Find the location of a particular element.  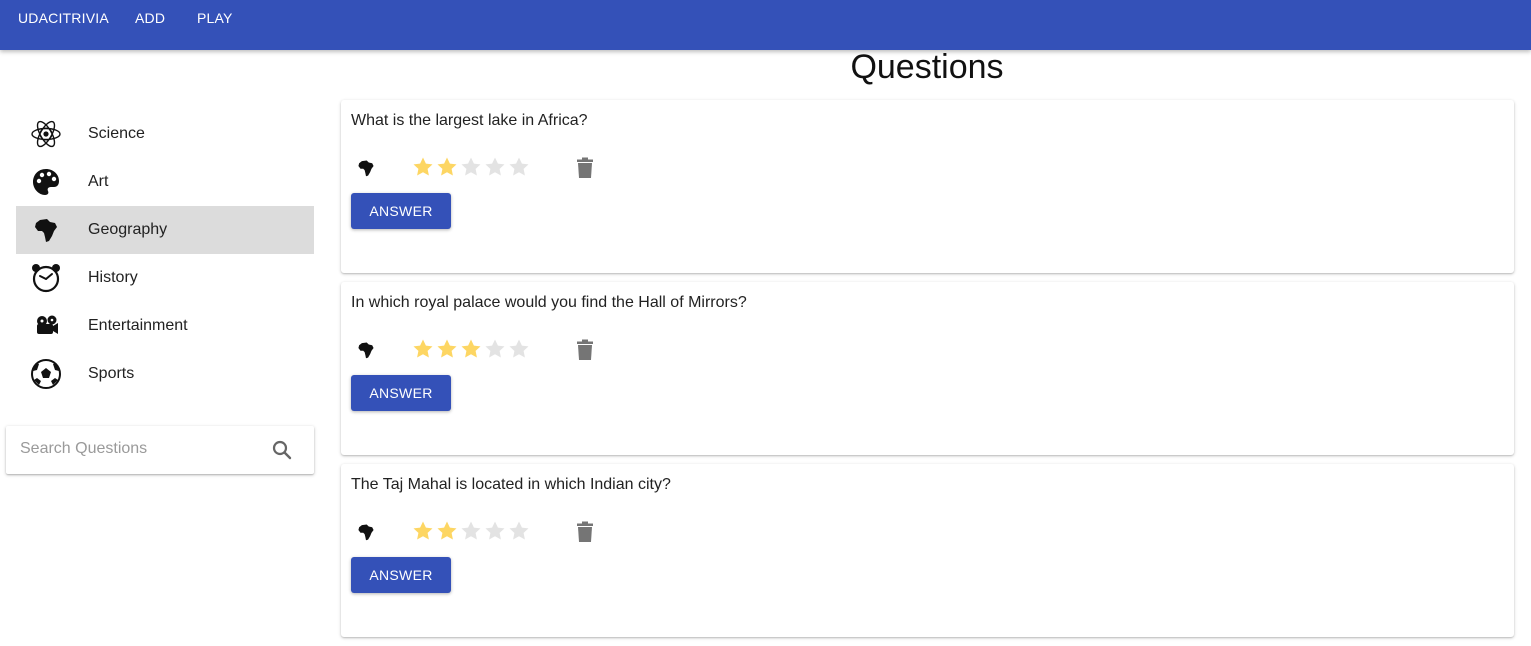

category-label: Art is located at coordinates (98, 181).